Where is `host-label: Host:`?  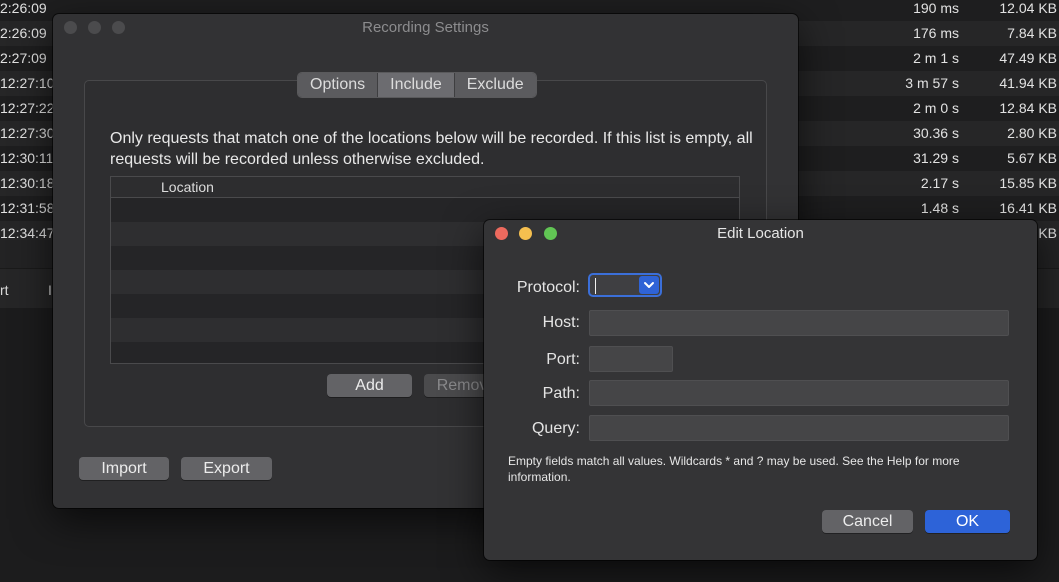
host-label: Host: is located at coordinates (561, 322).